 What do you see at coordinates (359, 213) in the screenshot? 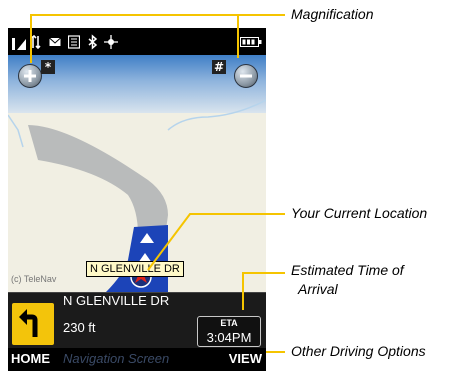
I see `current-location-callout: Your Current Location` at bounding box center [359, 213].